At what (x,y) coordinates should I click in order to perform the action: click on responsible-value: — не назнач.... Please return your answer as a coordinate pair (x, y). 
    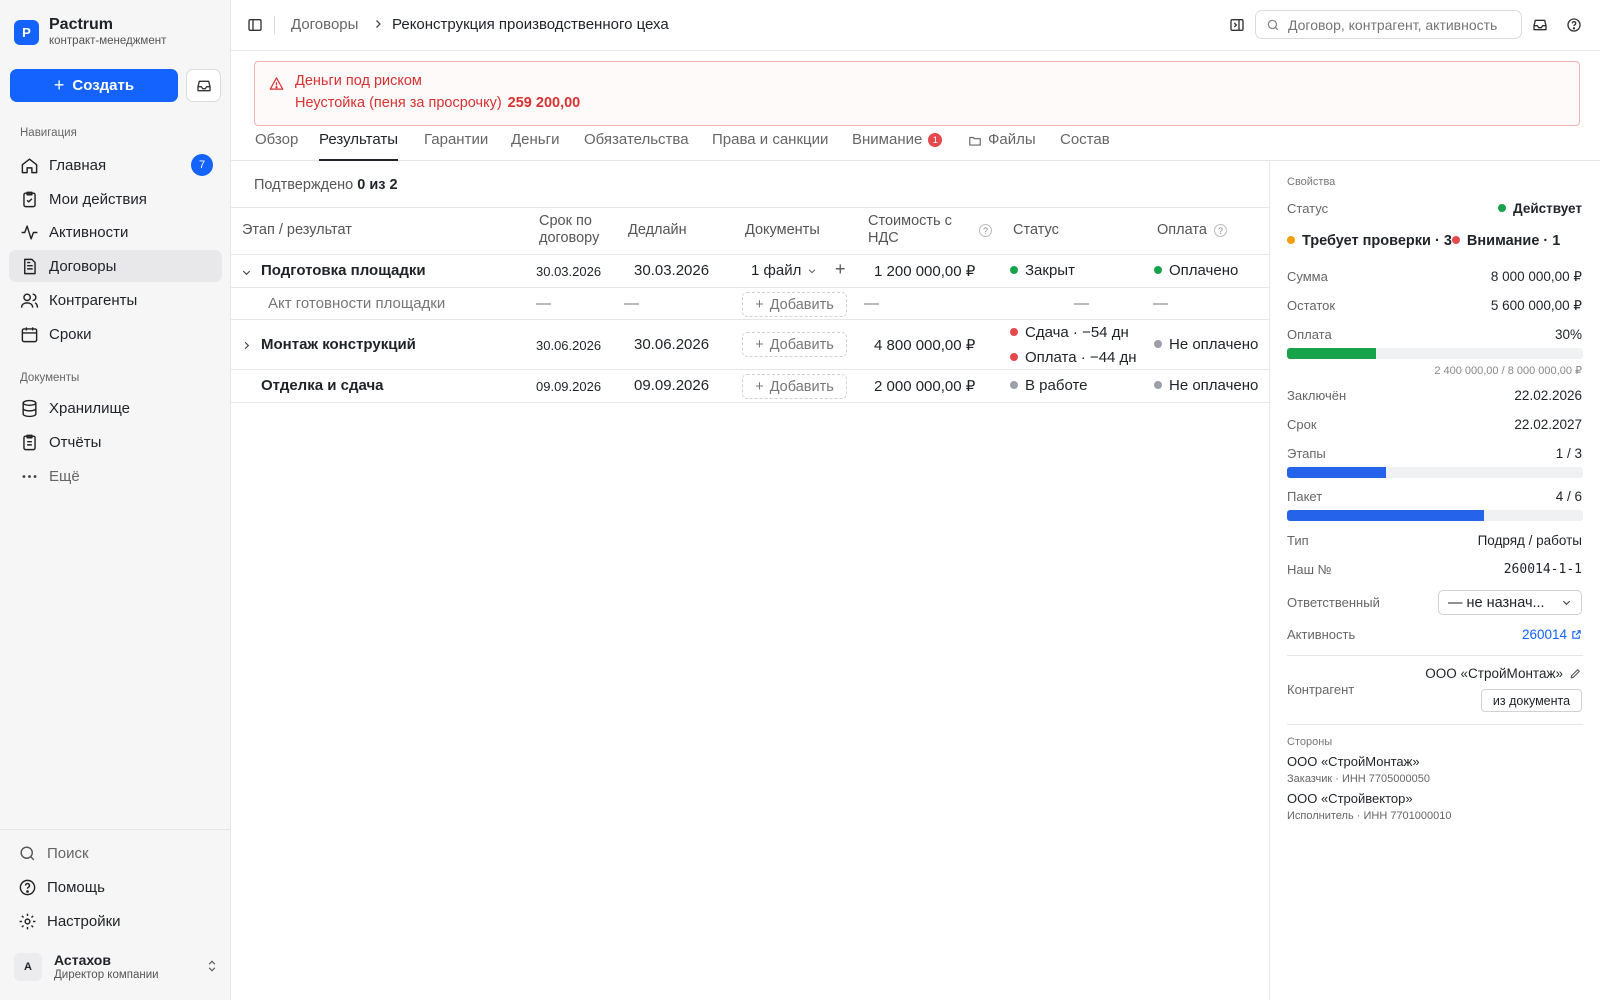
    Looking at the image, I should click on (1496, 602).